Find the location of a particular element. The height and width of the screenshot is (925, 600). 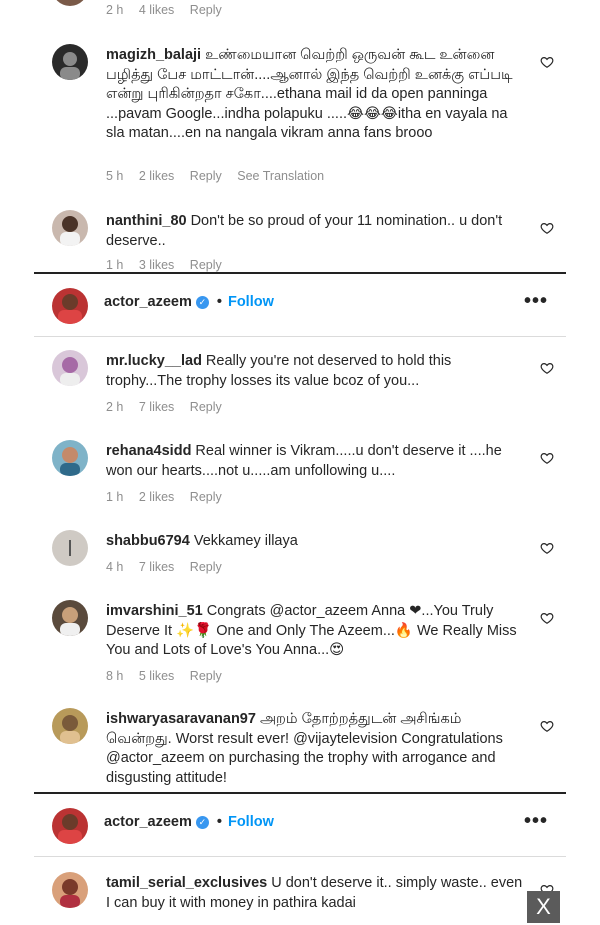

comment-username: magizh_balaji is located at coordinates (153, 55).